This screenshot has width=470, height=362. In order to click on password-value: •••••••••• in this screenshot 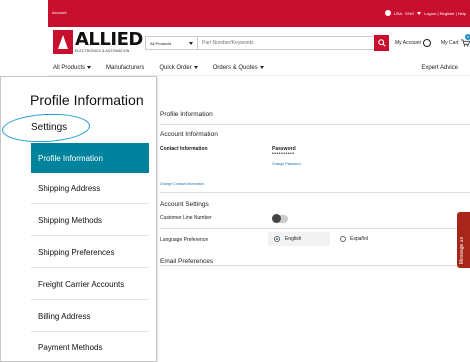, I will do `click(283, 154)`.